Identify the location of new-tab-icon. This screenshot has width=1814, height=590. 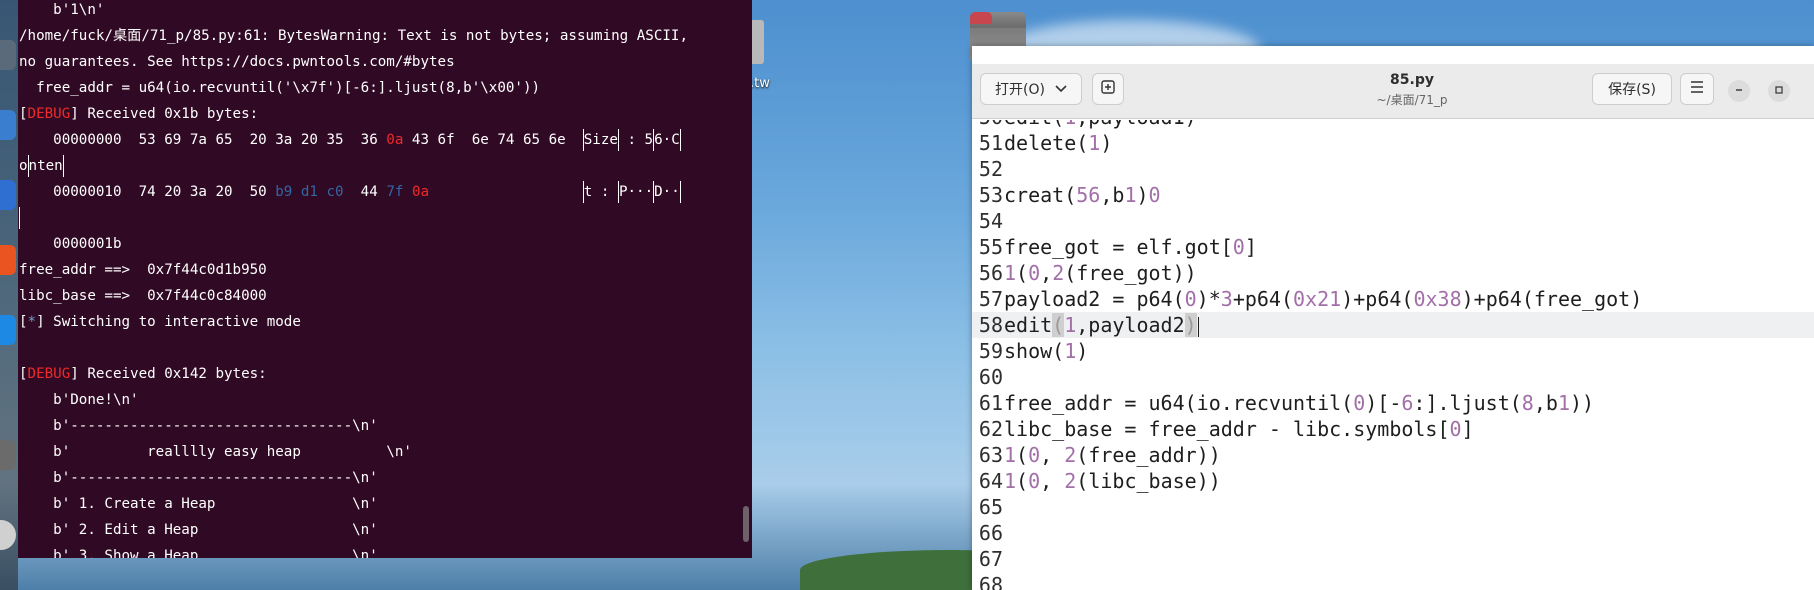
(1108, 89).